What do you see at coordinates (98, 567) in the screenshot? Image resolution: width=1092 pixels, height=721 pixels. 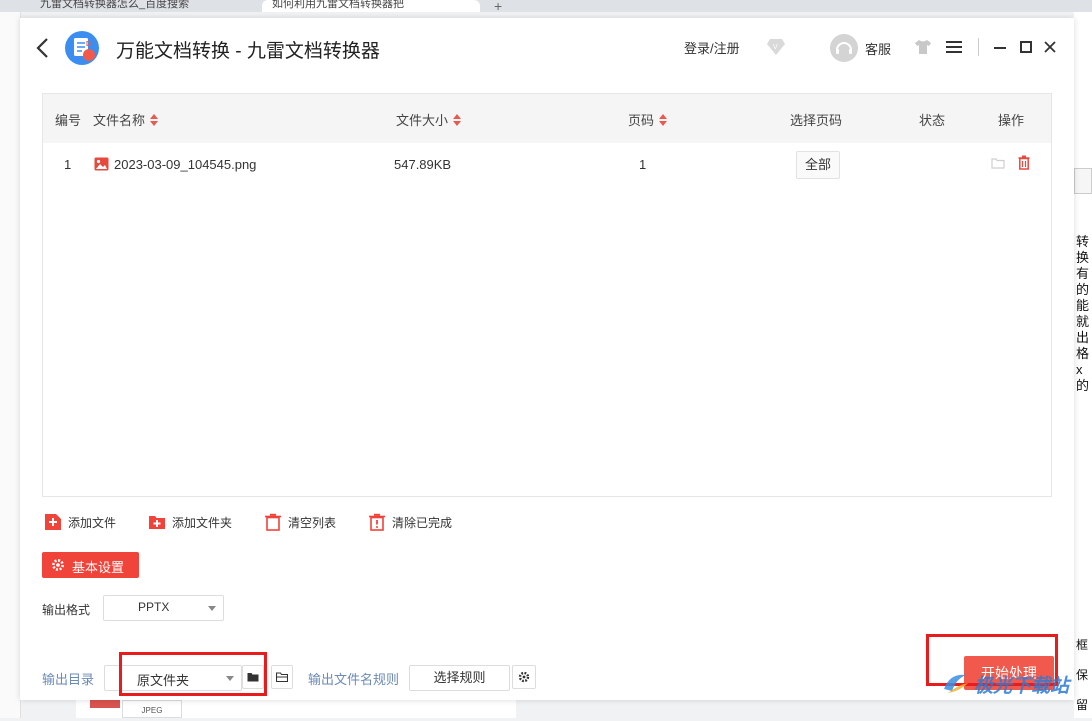 I see `basic-settings-label: 基本设置` at bounding box center [98, 567].